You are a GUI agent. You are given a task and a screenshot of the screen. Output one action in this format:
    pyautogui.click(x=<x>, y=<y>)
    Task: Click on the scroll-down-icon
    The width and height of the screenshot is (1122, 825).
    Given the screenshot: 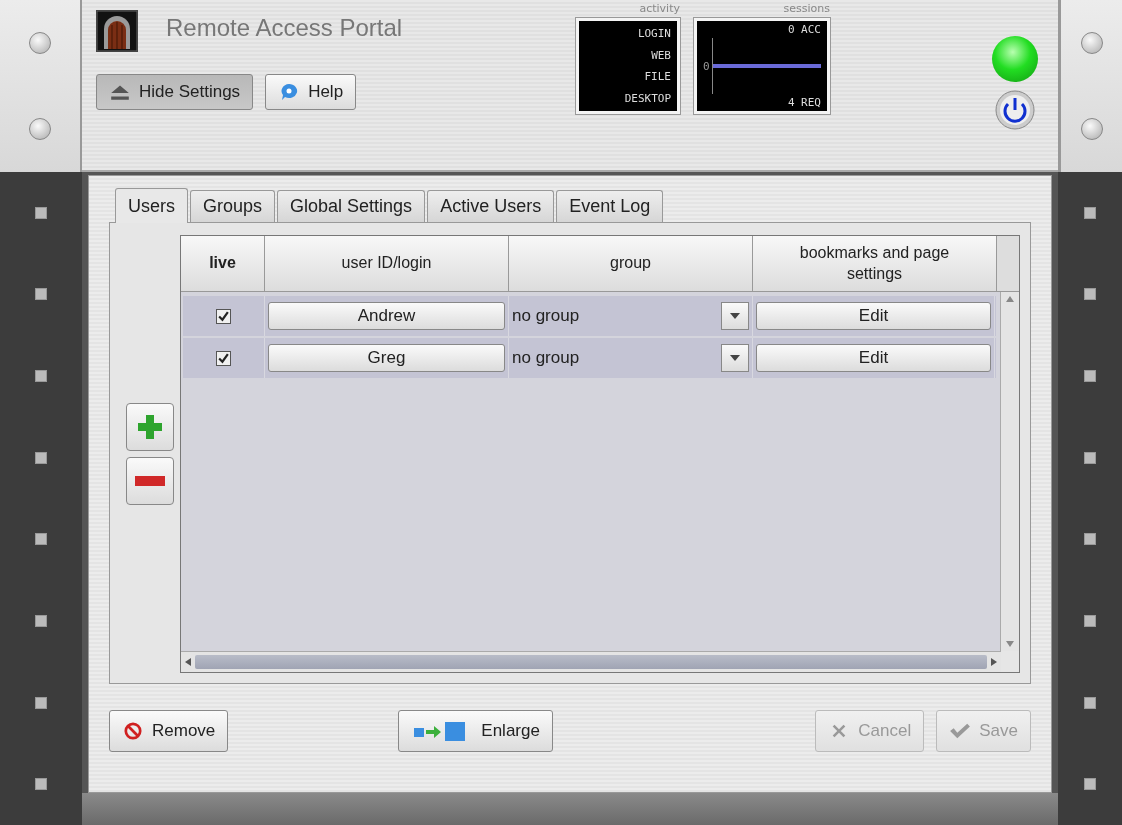 What is the action you would take?
    pyautogui.click(x=1010, y=644)
    